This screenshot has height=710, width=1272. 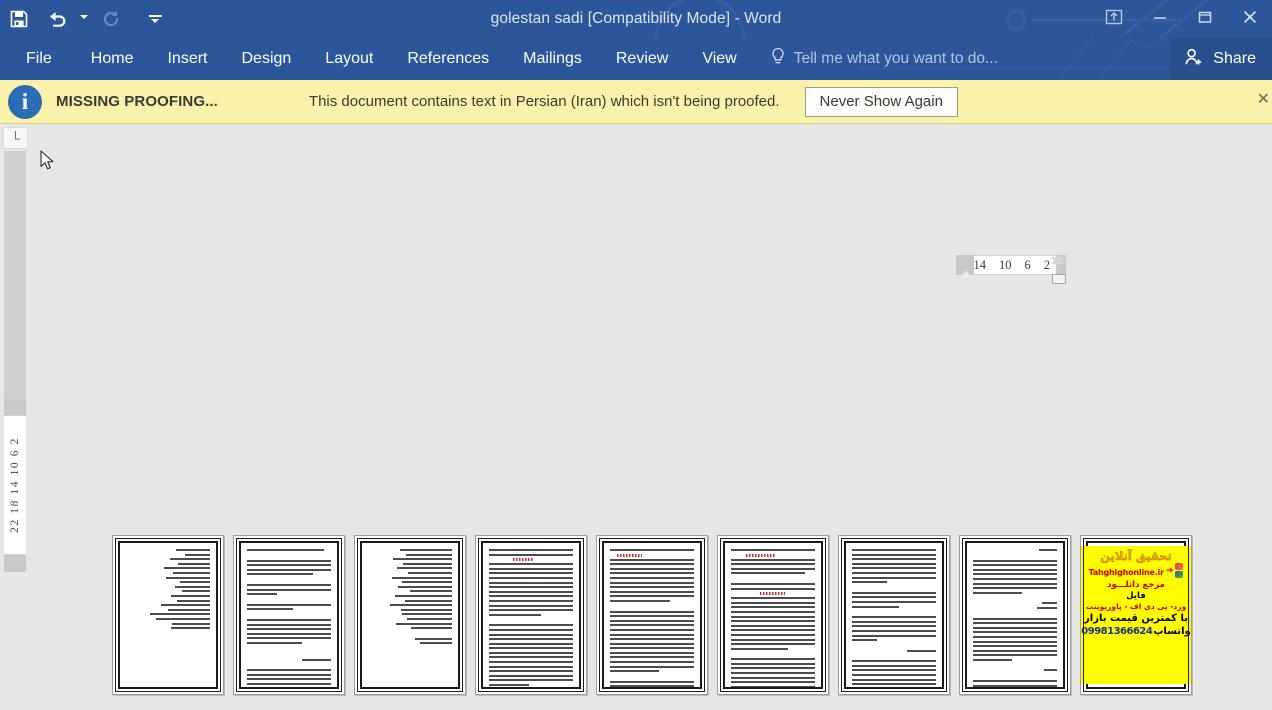 What do you see at coordinates (15, 563) in the screenshot?
I see `vertical-ruler-gray-band-bottom` at bounding box center [15, 563].